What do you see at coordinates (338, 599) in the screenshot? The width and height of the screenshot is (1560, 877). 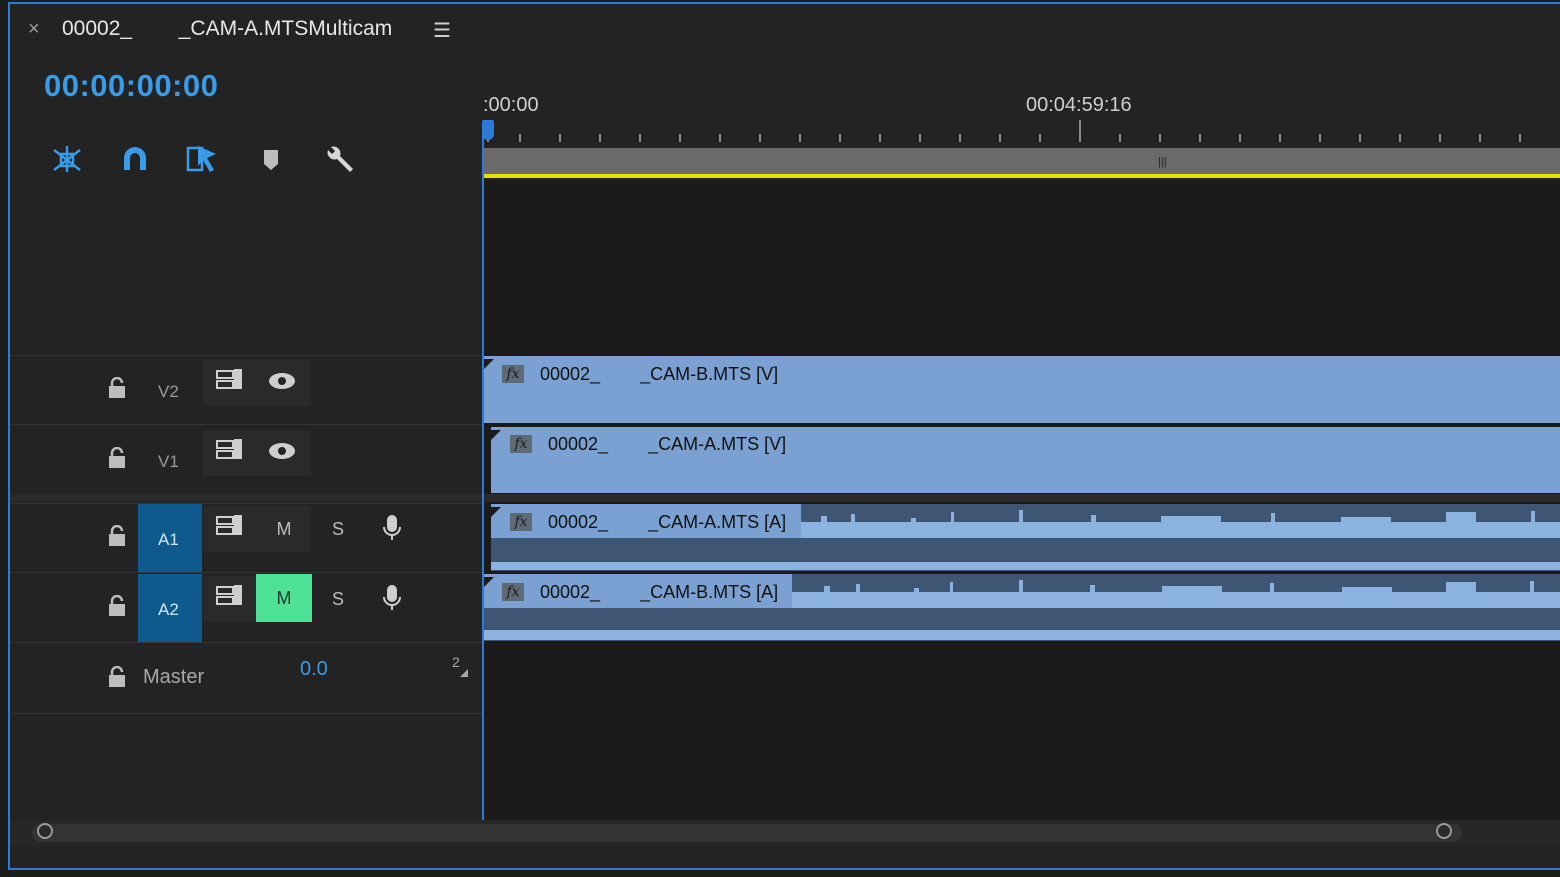 I see `solo-button-a2: S` at bounding box center [338, 599].